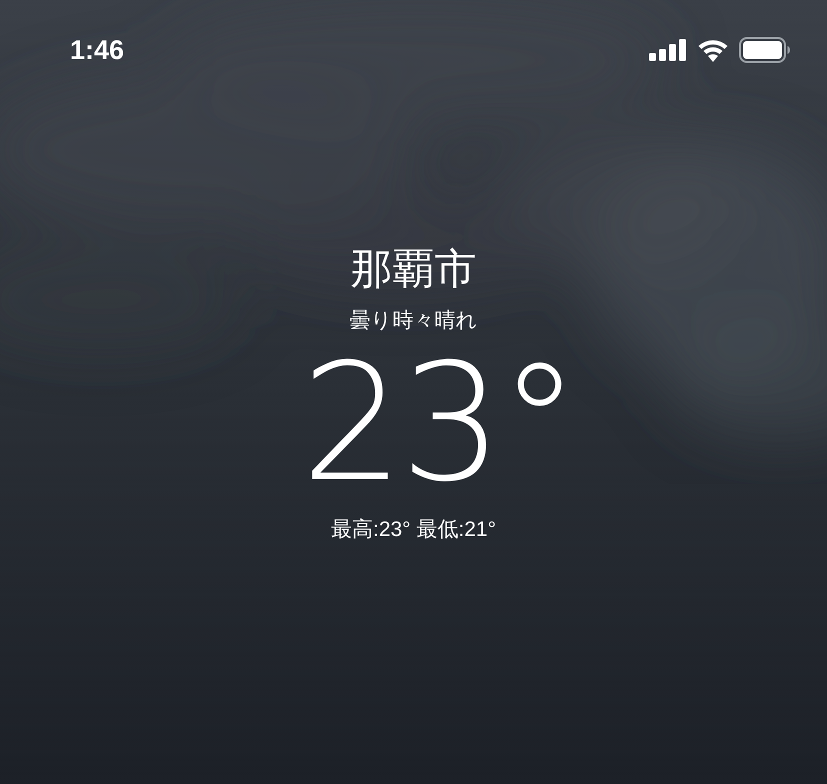 This screenshot has width=827, height=784. Describe the element at coordinates (713, 50) in the screenshot. I see `wifi-icon` at that location.